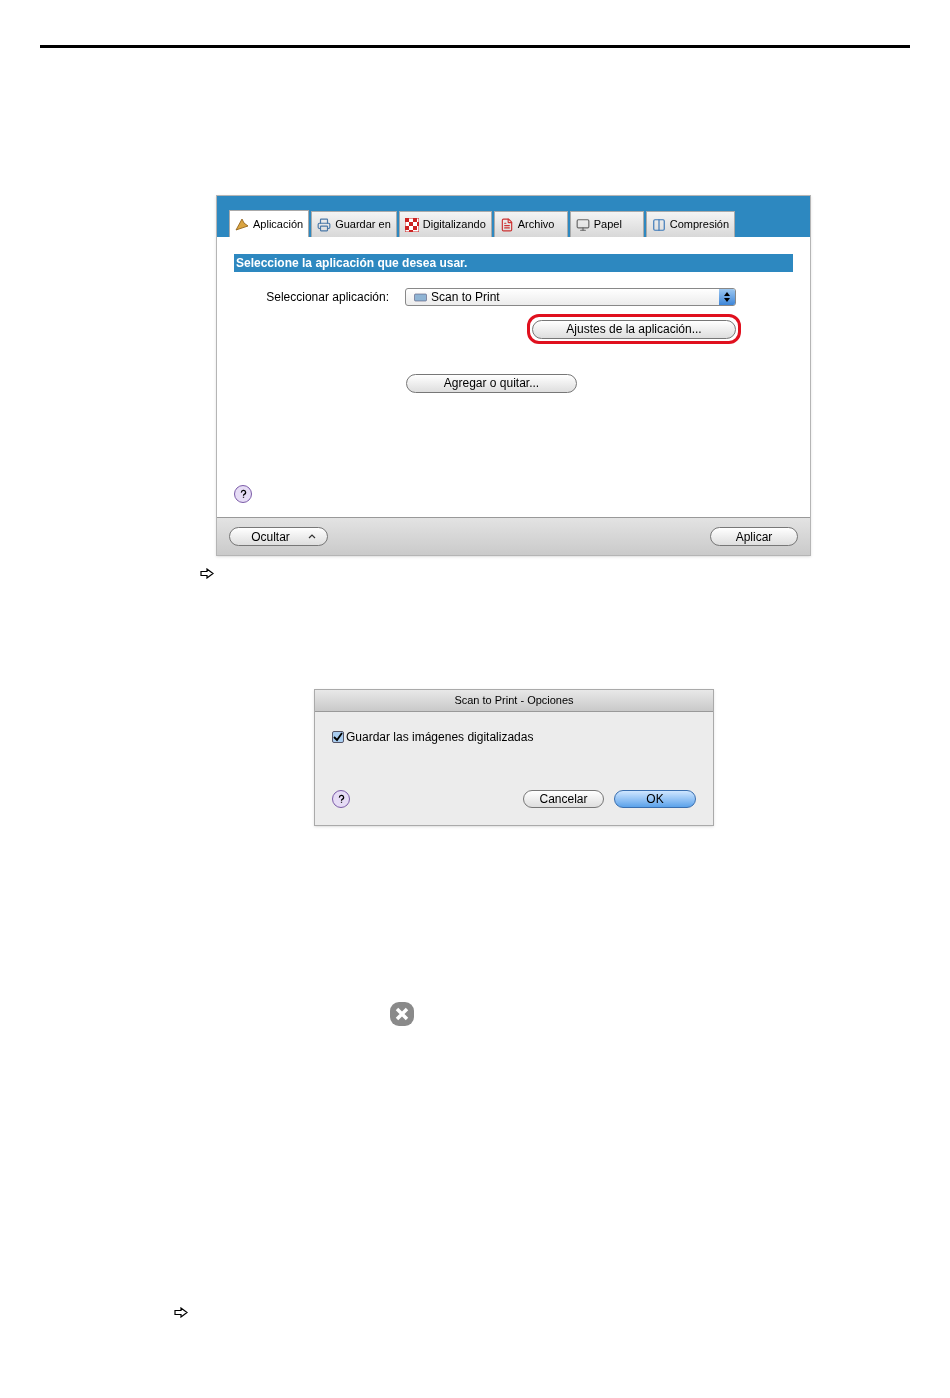  What do you see at coordinates (242, 224) in the screenshot?
I see `pen-icon` at bounding box center [242, 224].